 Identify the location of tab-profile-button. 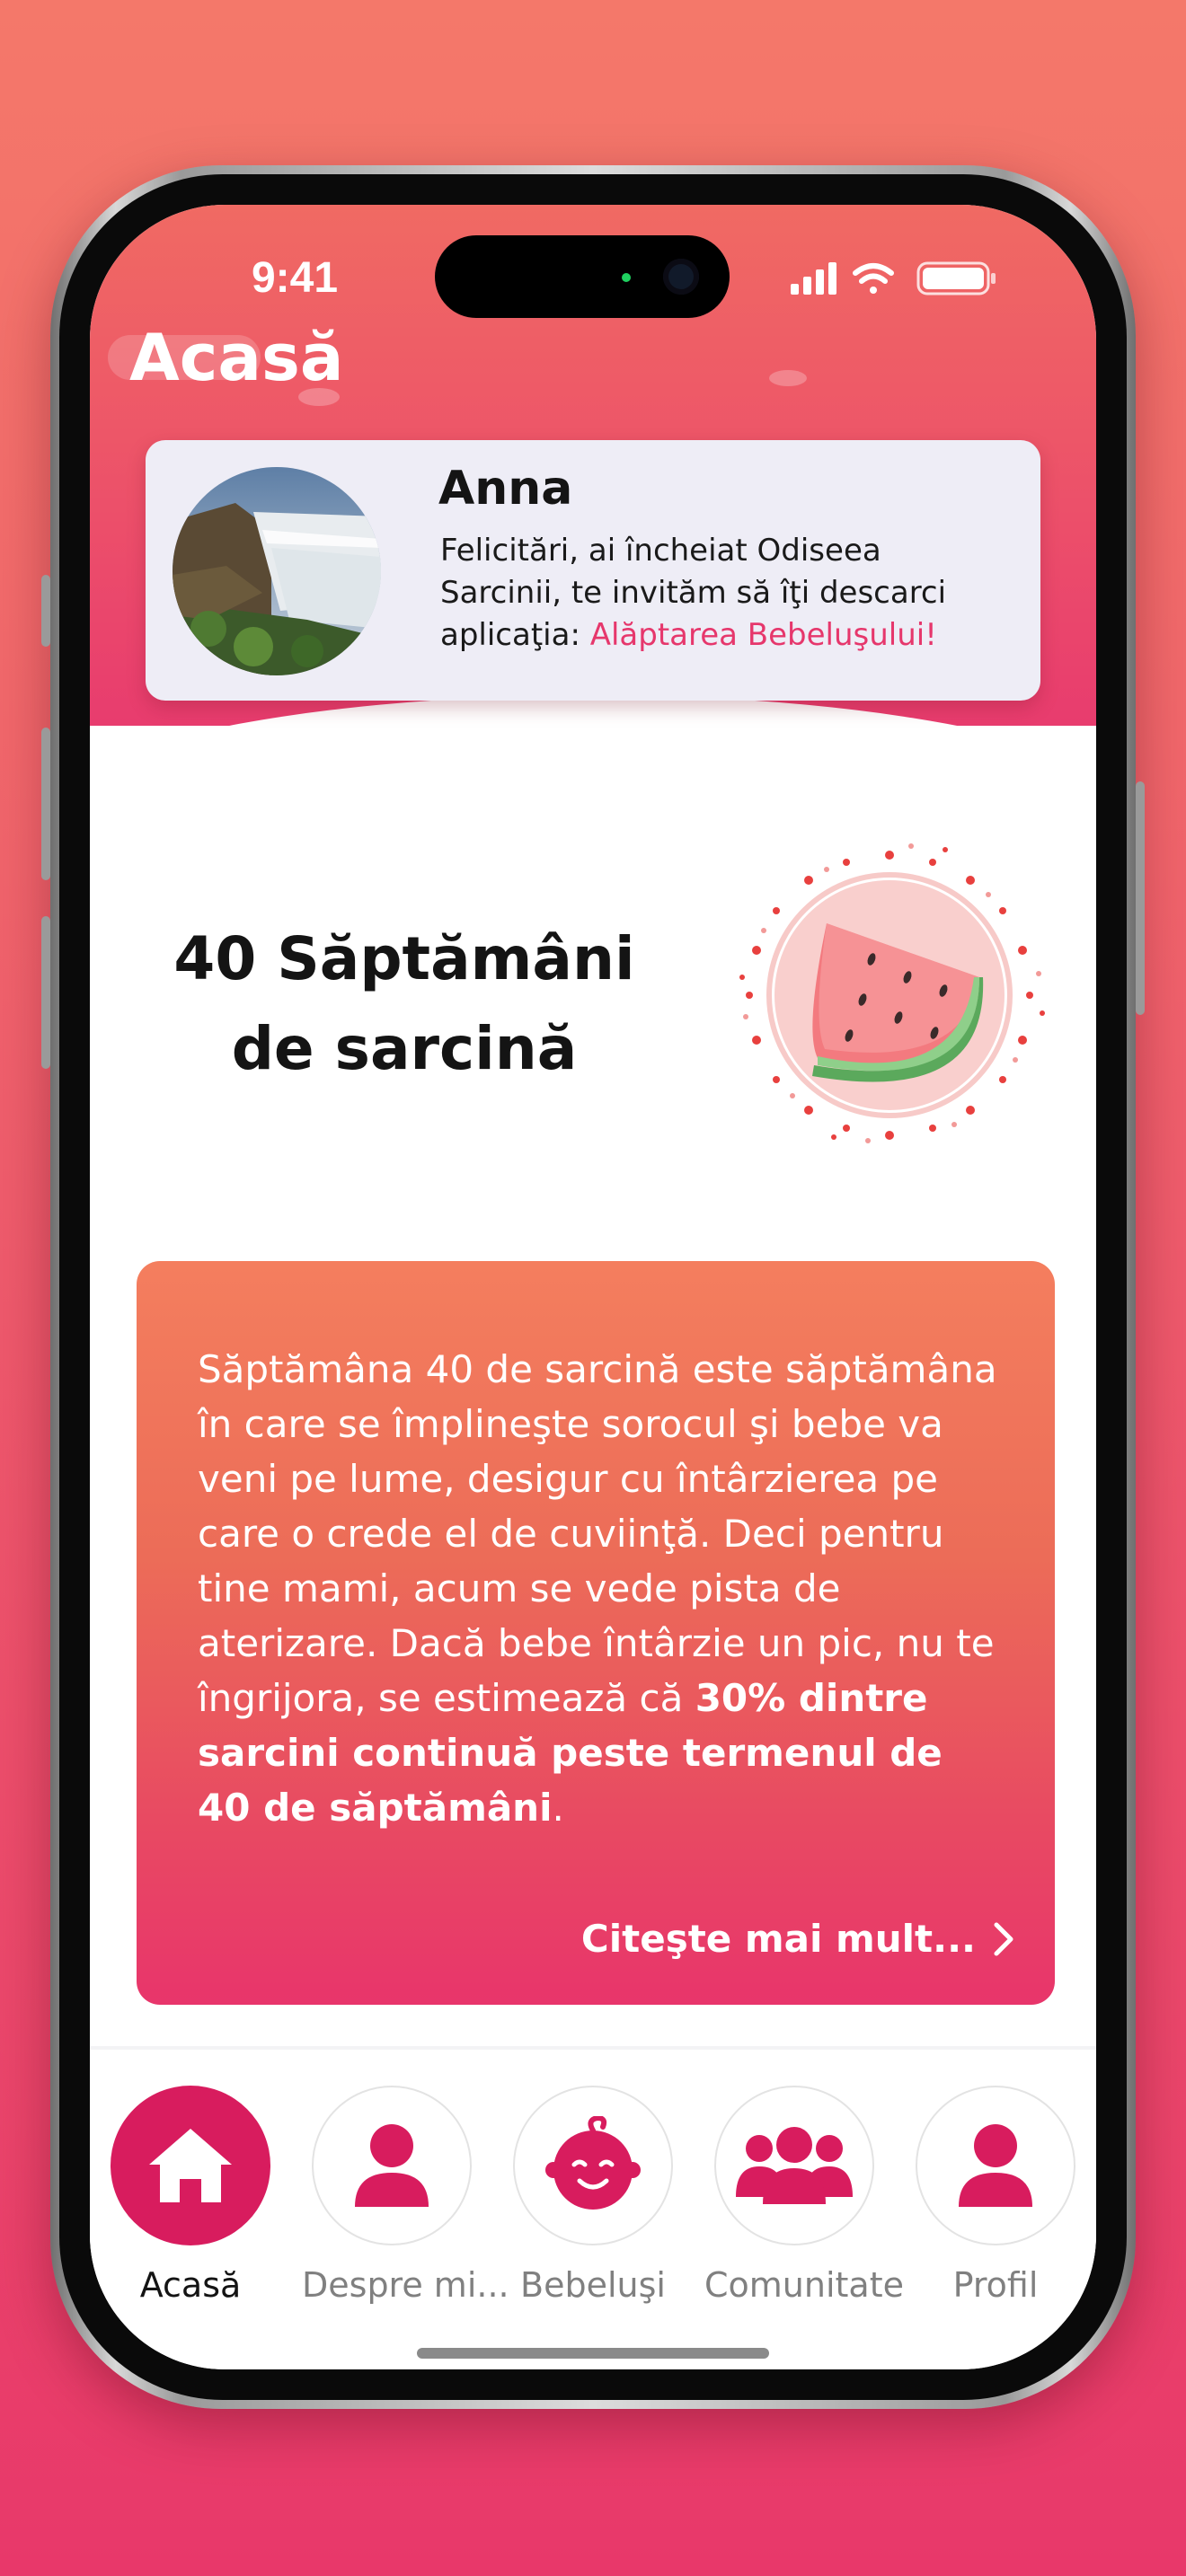
(995, 2165).